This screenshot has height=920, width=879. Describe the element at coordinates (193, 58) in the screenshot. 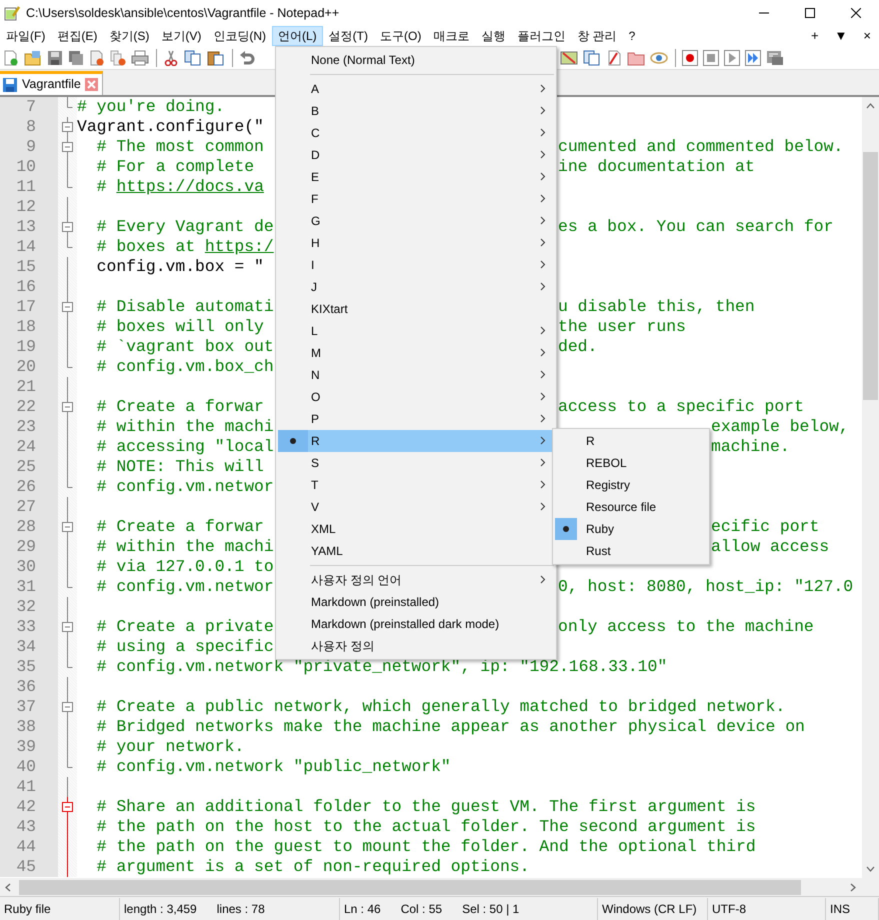

I see `copy-icon` at that location.